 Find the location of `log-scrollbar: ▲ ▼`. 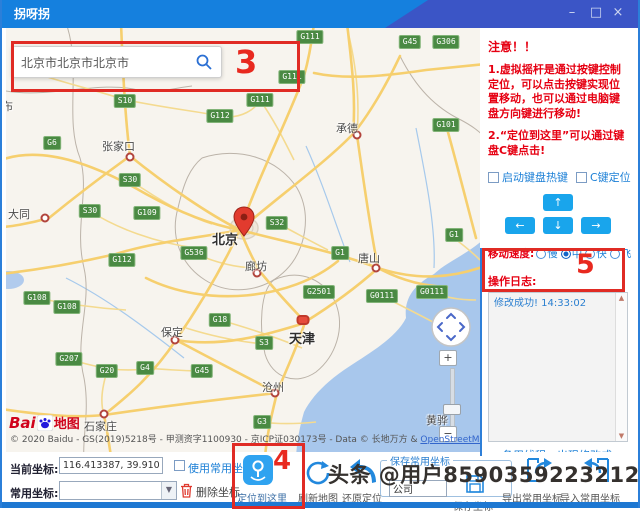

log-scrollbar: ▲ ▼ is located at coordinates (621, 367).